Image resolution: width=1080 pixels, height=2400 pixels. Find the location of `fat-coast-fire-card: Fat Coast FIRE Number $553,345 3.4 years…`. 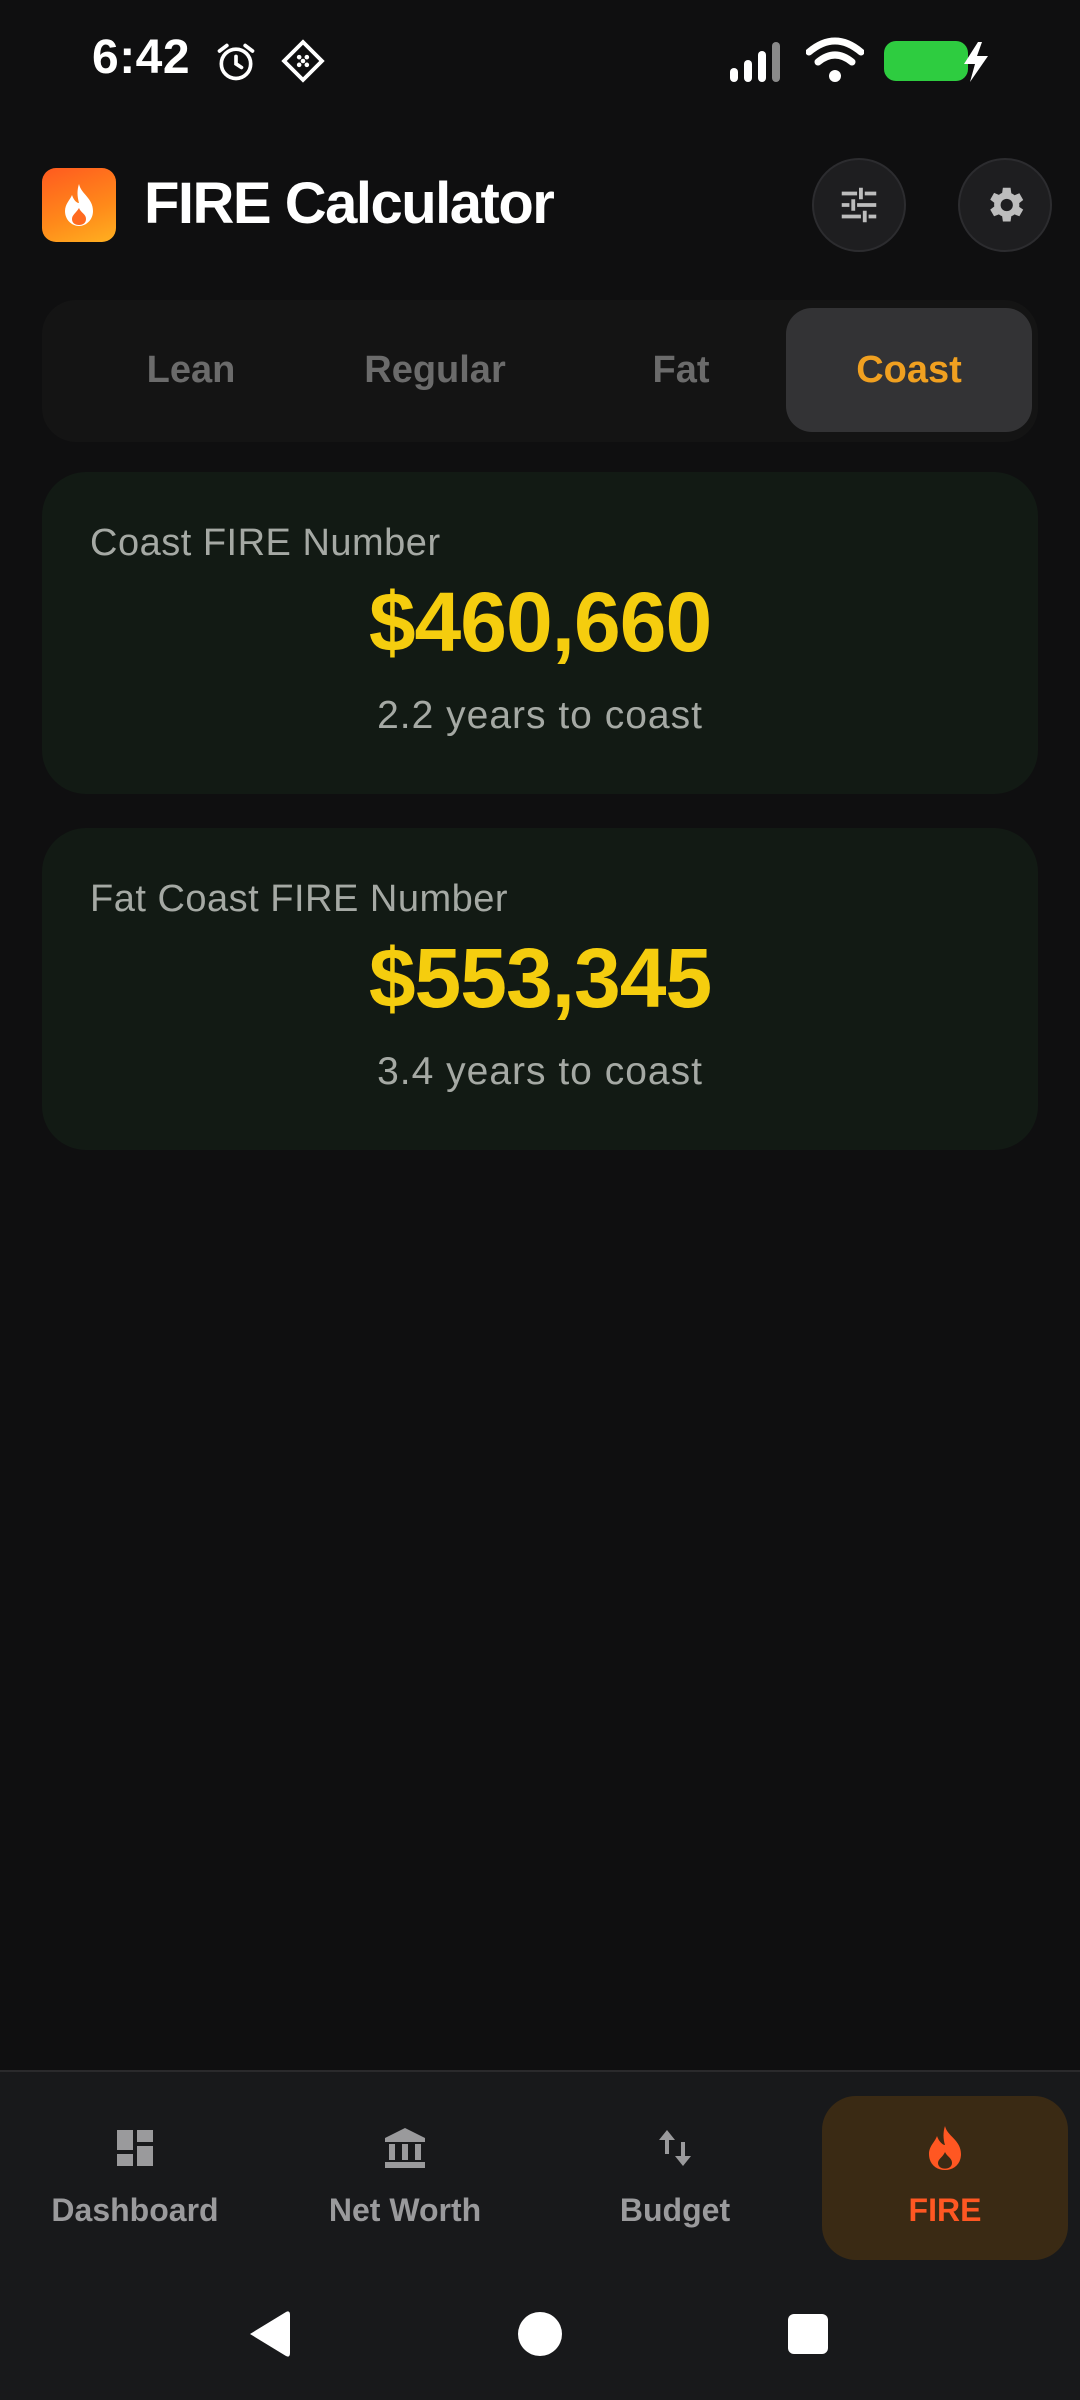

fat-coast-fire-card: Fat Coast FIRE Number $553,345 3.4 years… is located at coordinates (540, 989).